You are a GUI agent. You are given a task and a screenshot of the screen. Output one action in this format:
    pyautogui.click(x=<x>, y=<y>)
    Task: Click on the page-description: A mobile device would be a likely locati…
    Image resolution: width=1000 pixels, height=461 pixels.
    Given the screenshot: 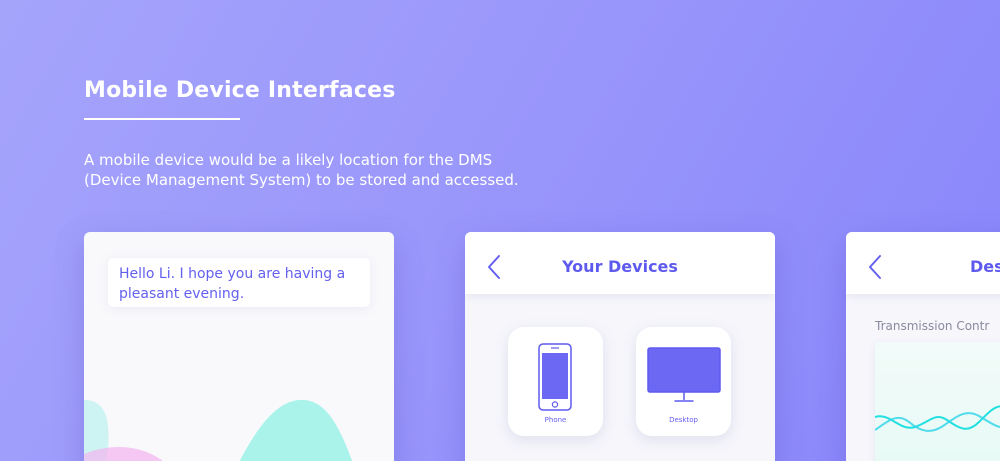 What is the action you would take?
    pyautogui.click(x=344, y=170)
    